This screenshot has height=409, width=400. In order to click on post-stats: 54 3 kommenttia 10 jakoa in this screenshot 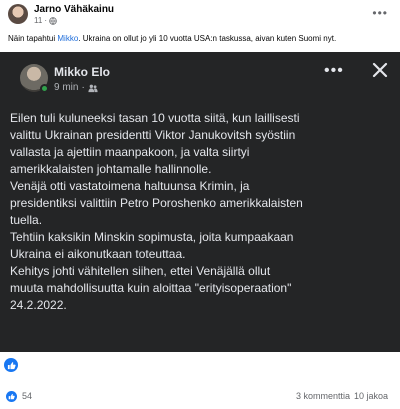, I will do `click(200, 397)`.